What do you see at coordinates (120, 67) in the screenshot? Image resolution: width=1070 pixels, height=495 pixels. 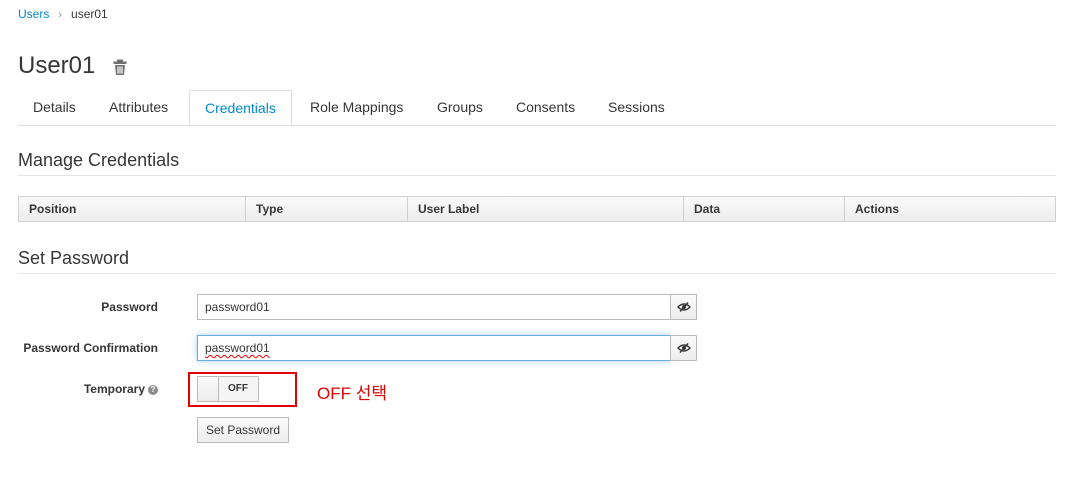 I see `trash-icon` at bounding box center [120, 67].